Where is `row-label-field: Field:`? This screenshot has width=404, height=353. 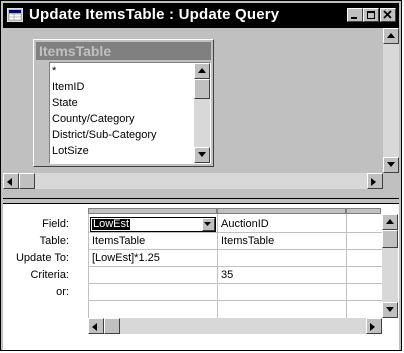 row-label-field: Field: is located at coordinates (55, 224).